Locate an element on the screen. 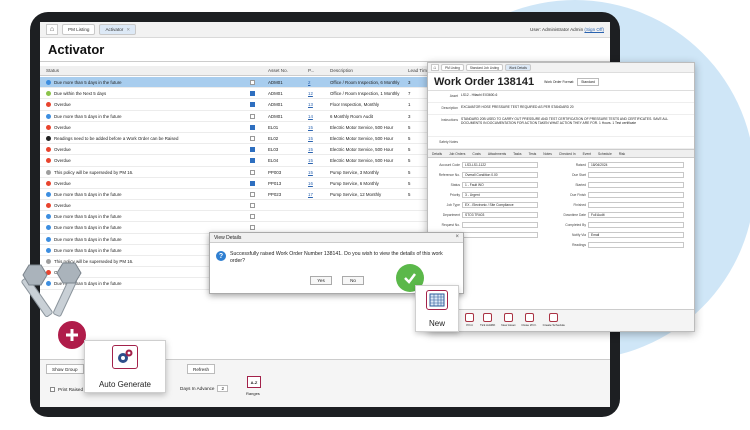 The width and height of the screenshot is (750, 430). work-order-tab: Details is located at coordinates (437, 154).